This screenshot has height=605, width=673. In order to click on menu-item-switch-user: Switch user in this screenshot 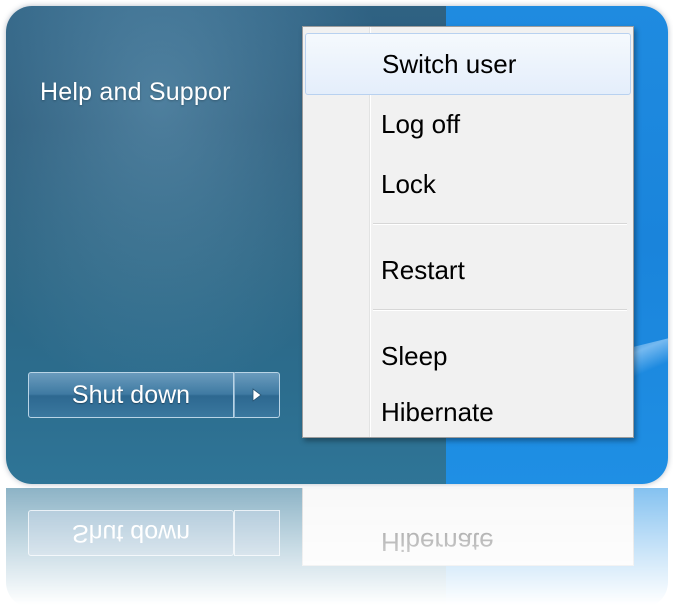, I will do `click(468, 64)`.